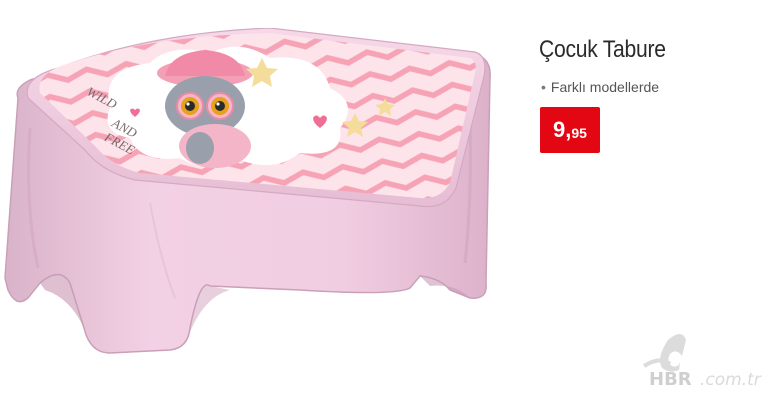 The height and width of the screenshot is (403, 782). What do you see at coordinates (602, 49) in the screenshot?
I see `product-title: Çocuk Tabure` at bounding box center [602, 49].